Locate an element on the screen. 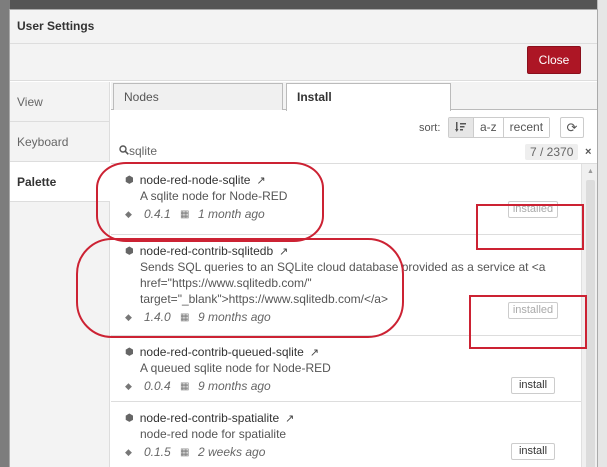 This screenshot has width=607, height=467. refresh-icon: ⟳ is located at coordinates (572, 127).